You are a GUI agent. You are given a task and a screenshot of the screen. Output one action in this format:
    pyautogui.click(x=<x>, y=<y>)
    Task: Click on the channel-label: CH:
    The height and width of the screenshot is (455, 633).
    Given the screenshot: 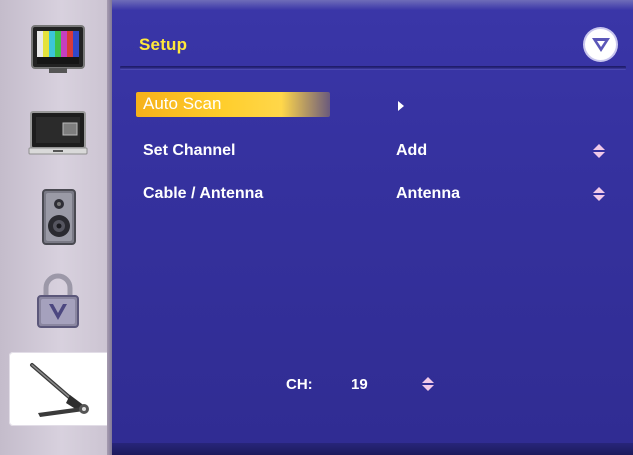 What is the action you would take?
    pyautogui.click(x=299, y=384)
    